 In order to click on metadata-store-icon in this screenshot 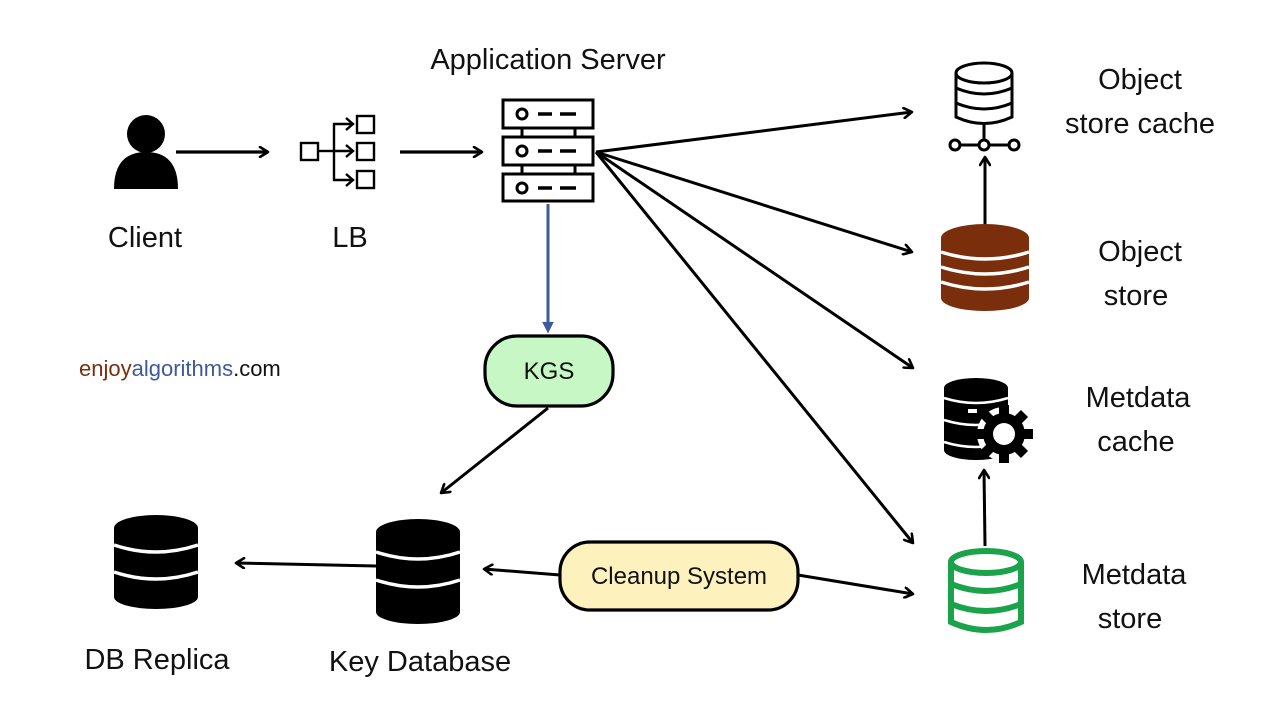, I will do `click(986, 590)`.